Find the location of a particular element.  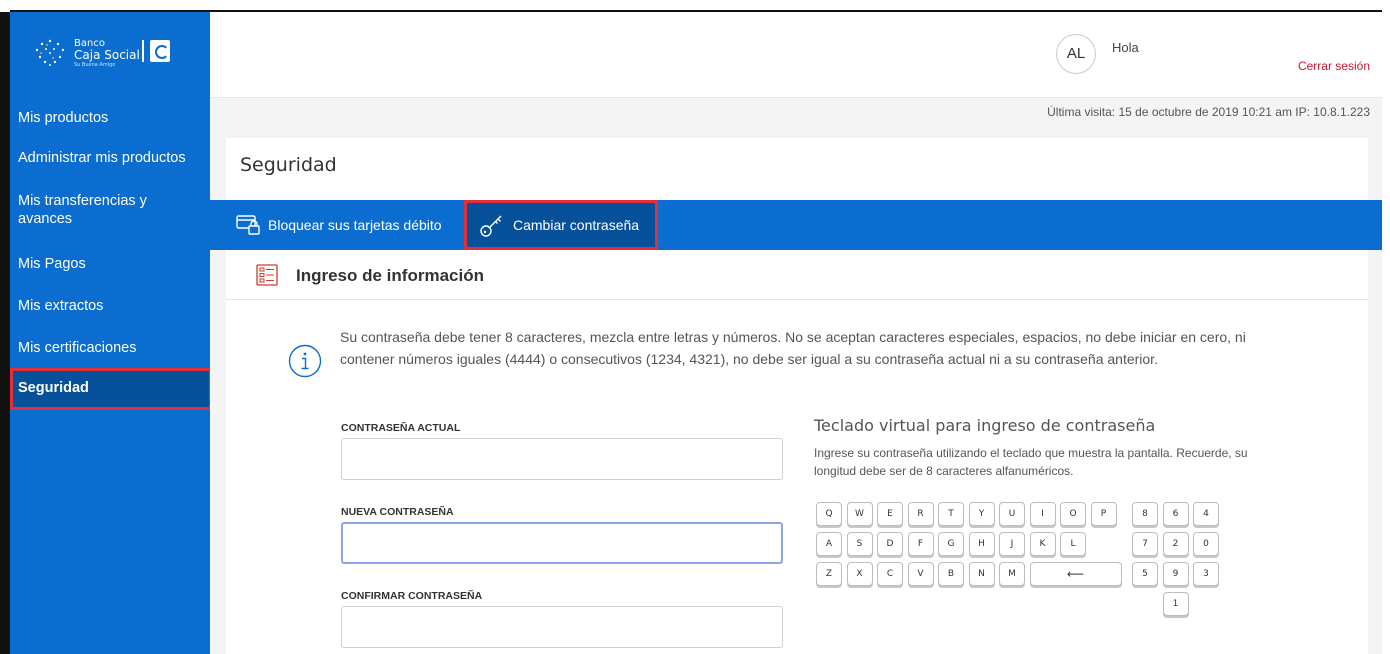

key-q: Q is located at coordinates (829, 514).